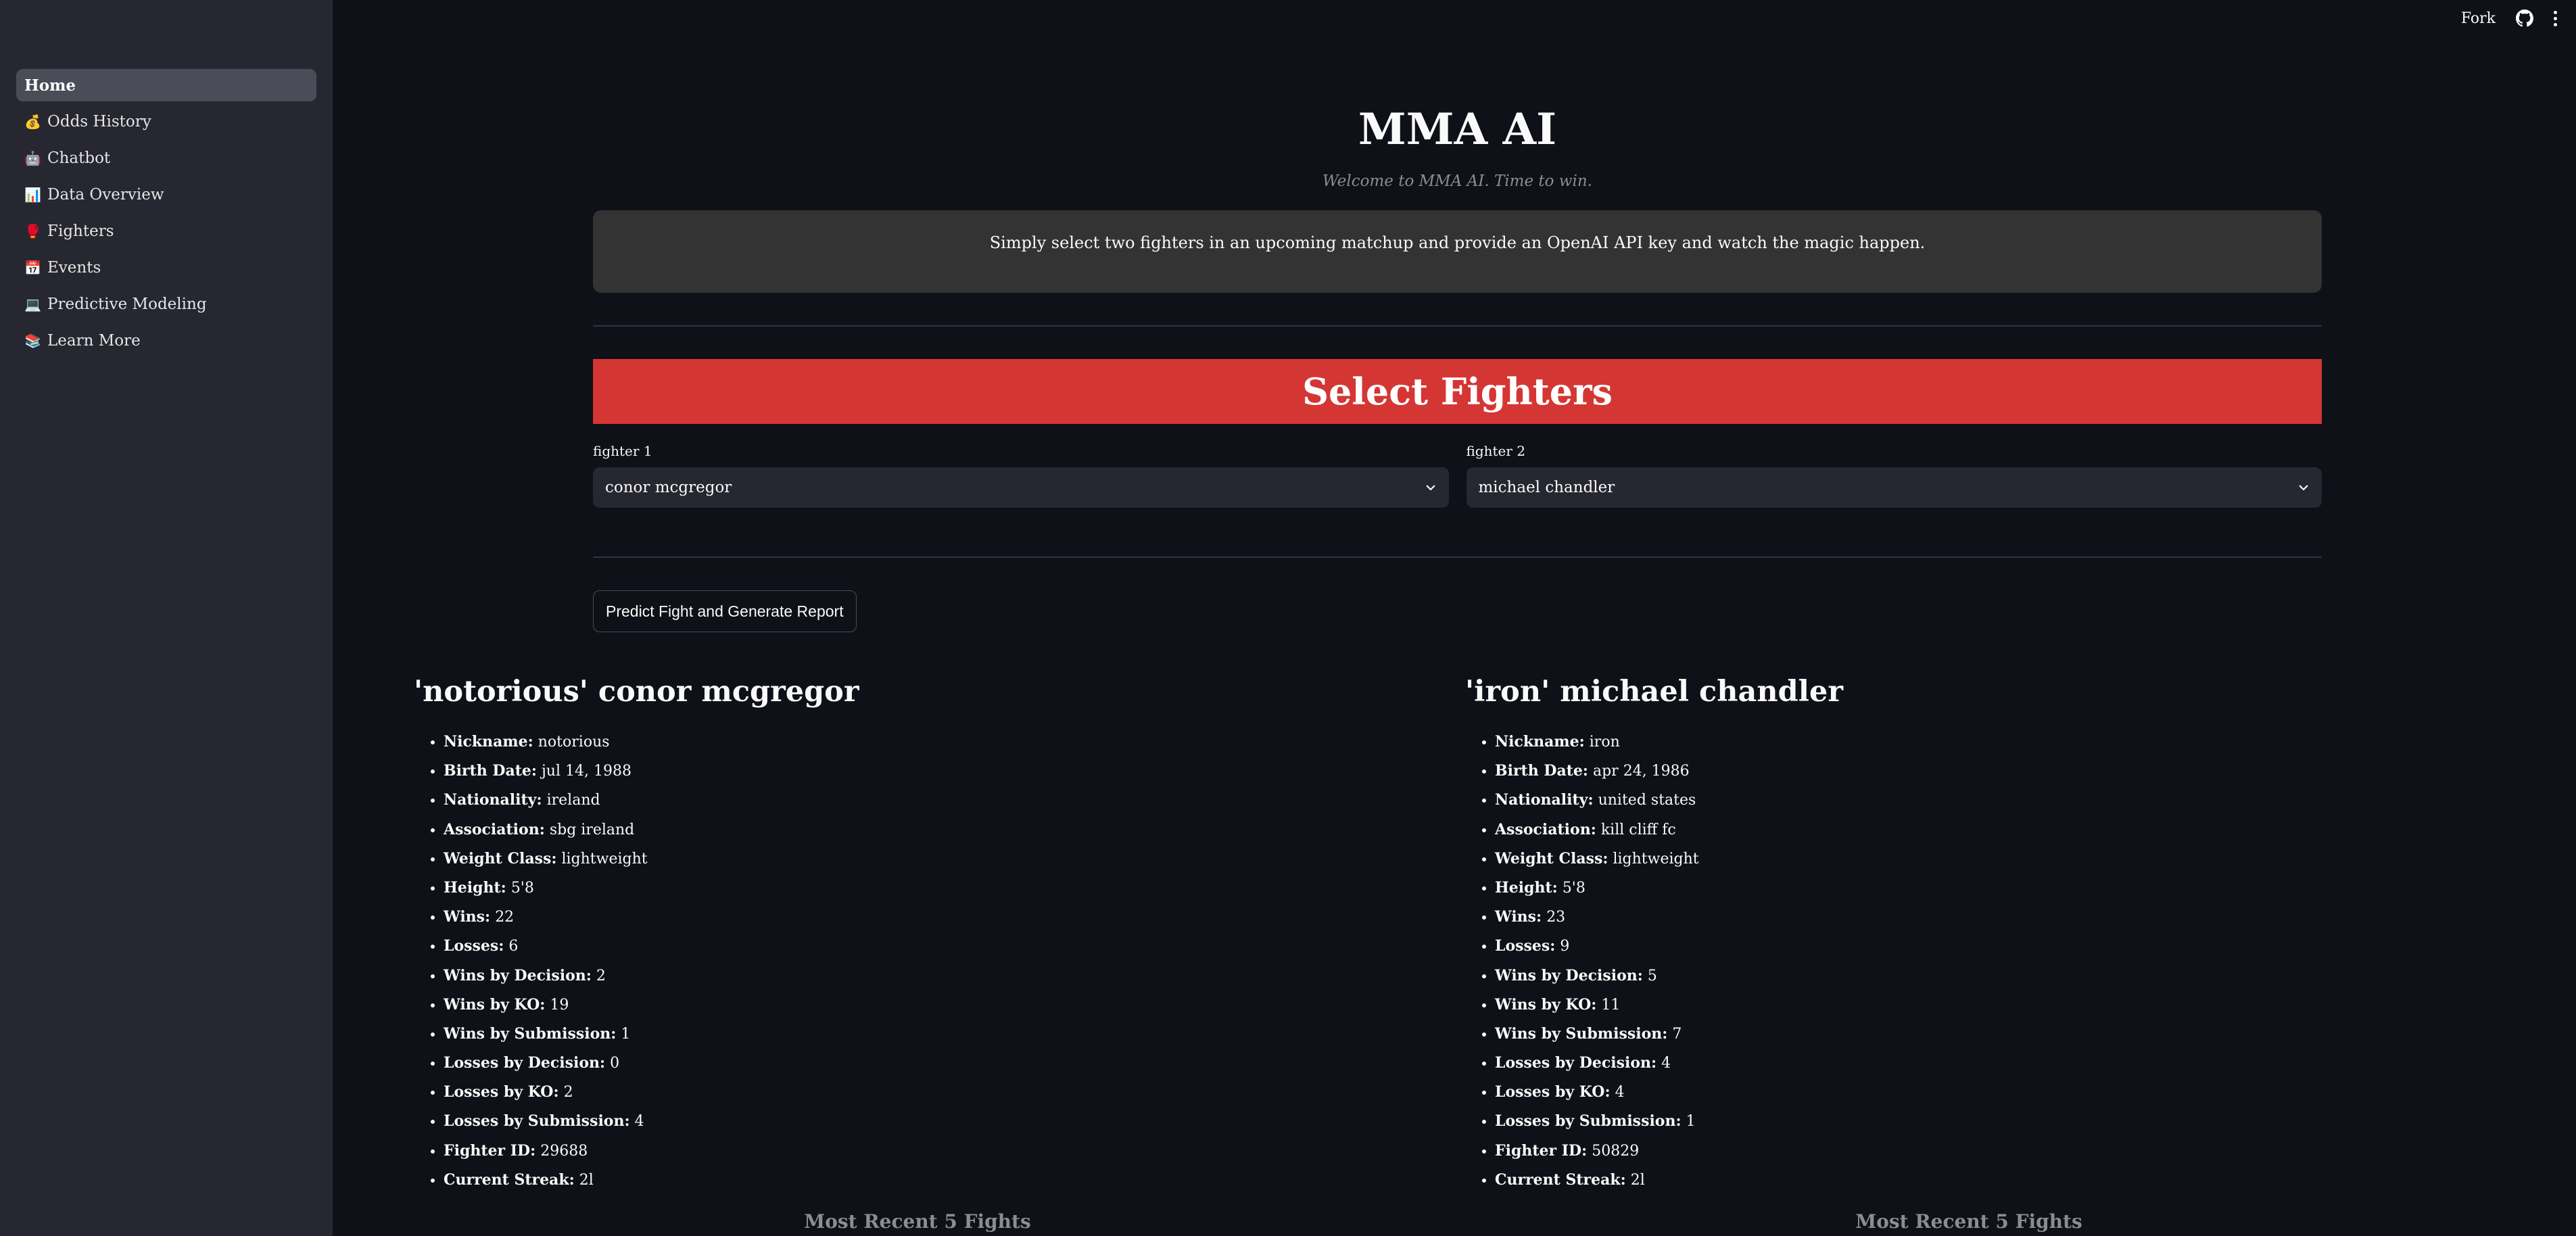 This screenshot has width=2576, height=1236. I want to click on sidebar-item-predictive-modeling: 💻 Predictive Modeling, so click(166, 304).